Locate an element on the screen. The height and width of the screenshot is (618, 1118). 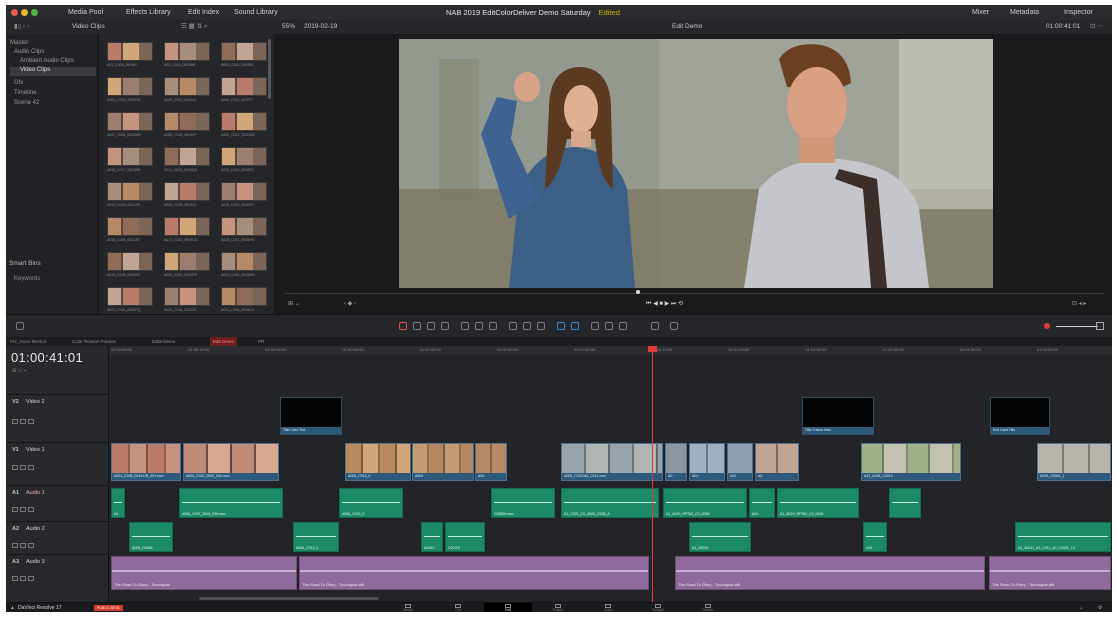
v1-clip: A04 is located at coordinates (491, 462).